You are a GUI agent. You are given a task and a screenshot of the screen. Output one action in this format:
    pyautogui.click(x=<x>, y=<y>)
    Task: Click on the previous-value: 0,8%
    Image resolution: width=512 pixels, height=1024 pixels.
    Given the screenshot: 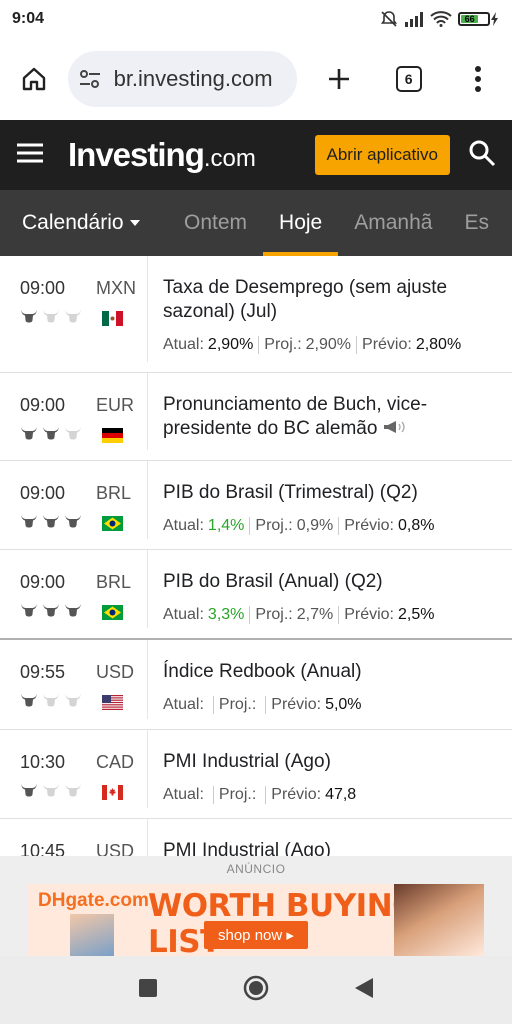 What is the action you would take?
    pyautogui.click(x=416, y=525)
    